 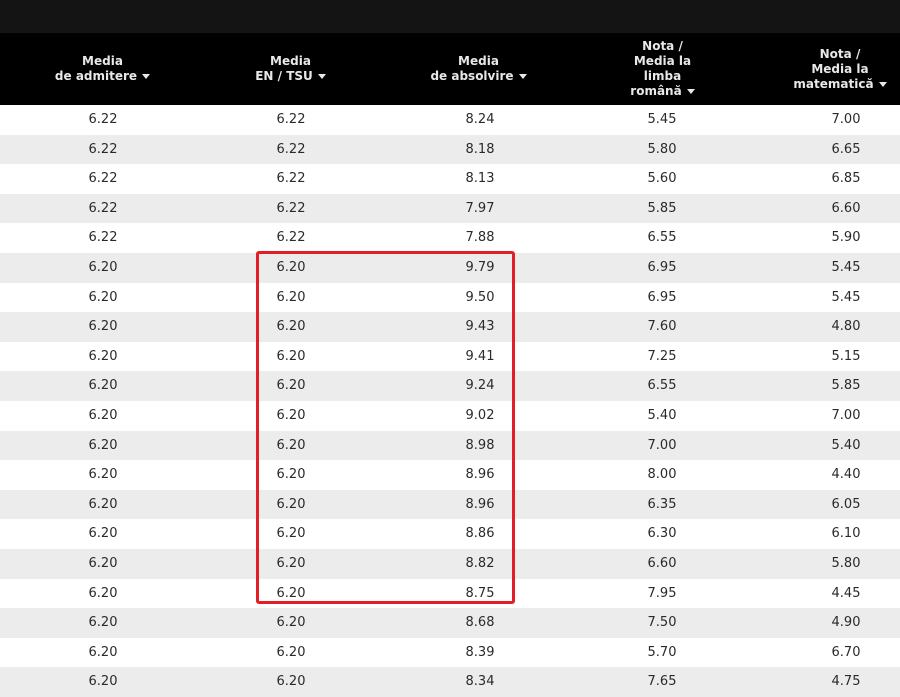 What do you see at coordinates (450, 208) in the screenshot?
I see `table-row: 6.22 6.22 7.97 5.85 6.60` at bounding box center [450, 208].